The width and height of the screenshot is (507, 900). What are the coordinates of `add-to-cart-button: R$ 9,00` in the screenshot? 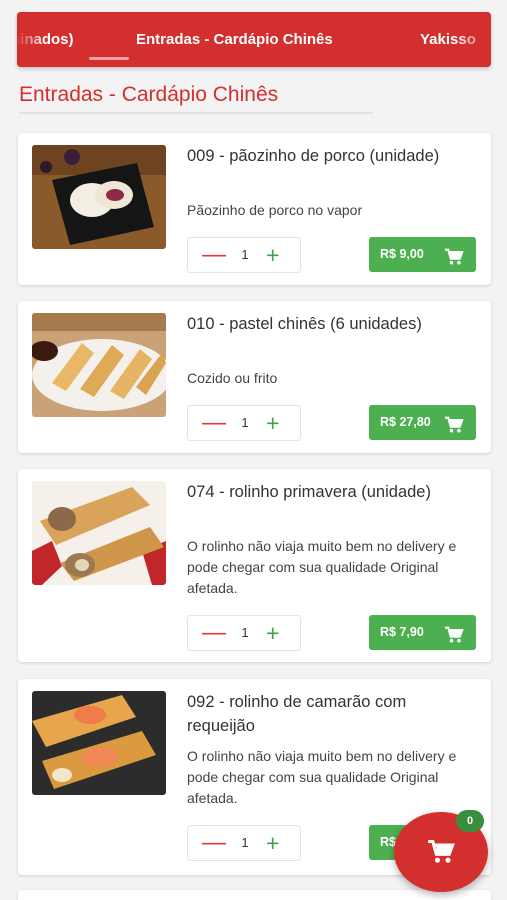 It's located at (422, 254).